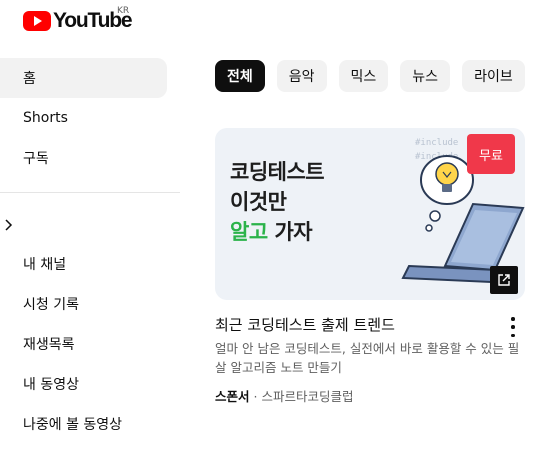 This screenshot has width=536, height=450. I want to click on free-badge: 무료, so click(491, 154).